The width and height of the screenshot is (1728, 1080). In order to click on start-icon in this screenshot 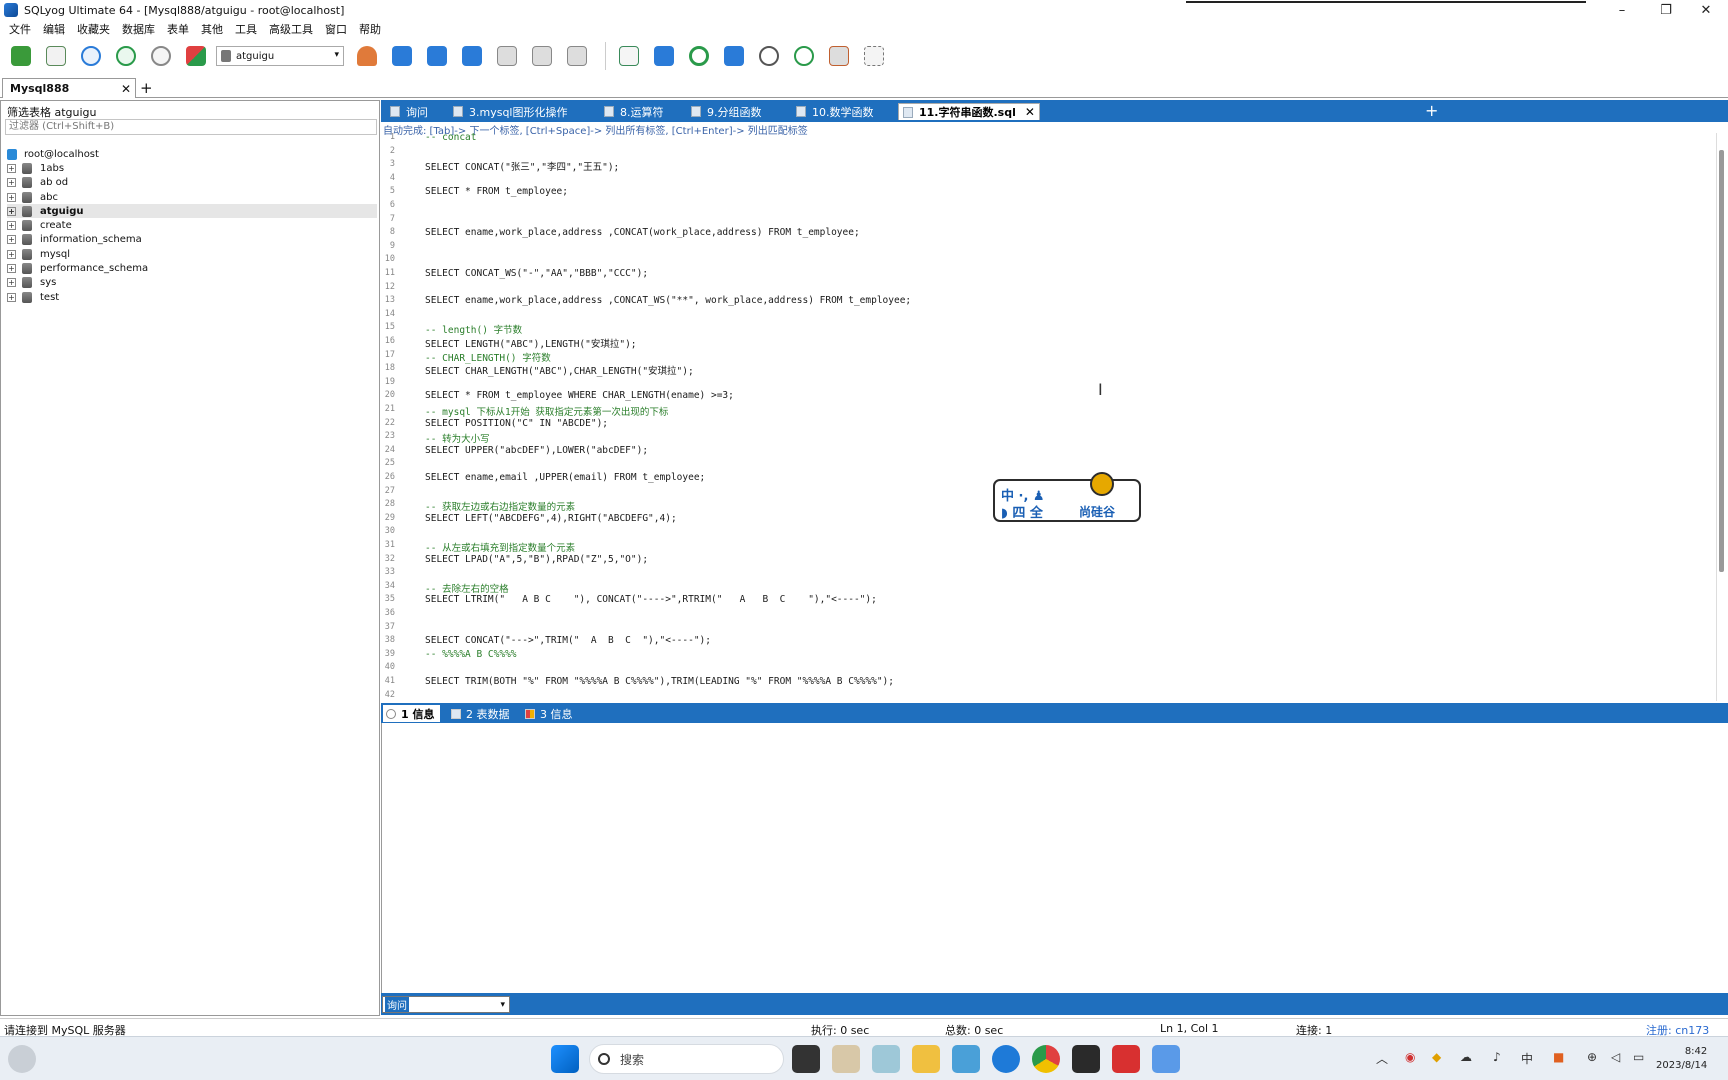, I will do `click(565, 1059)`.